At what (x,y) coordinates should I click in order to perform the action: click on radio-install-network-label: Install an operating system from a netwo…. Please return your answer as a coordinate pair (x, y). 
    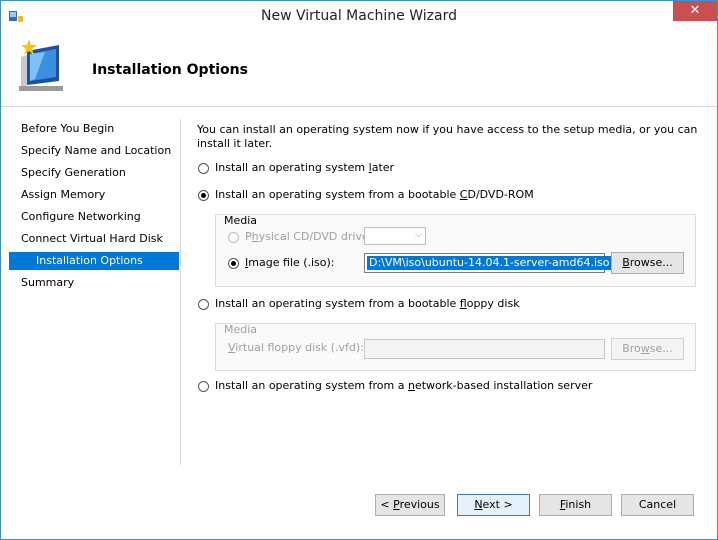
    Looking at the image, I should click on (404, 385).